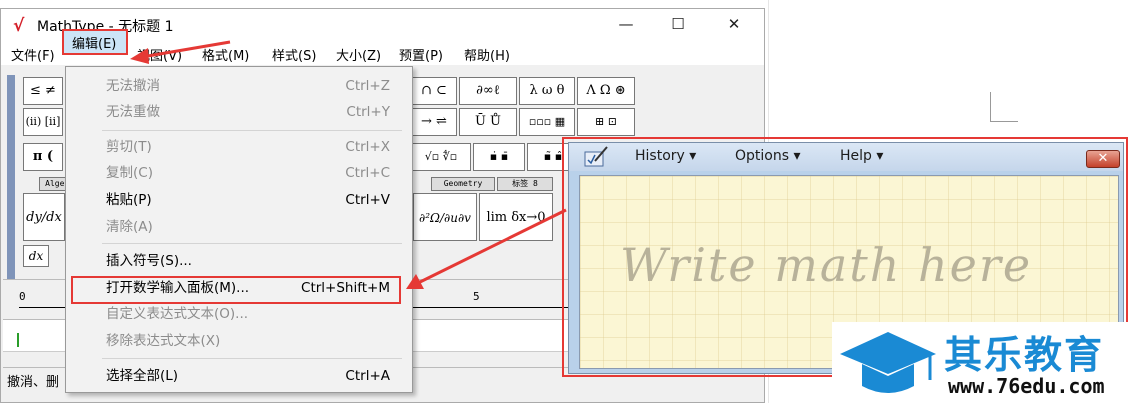 The width and height of the screenshot is (1130, 403). What do you see at coordinates (488, 91) in the screenshot?
I see `misc-symbols-palette-button: ∂∞ℓ` at bounding box center [488, 91].